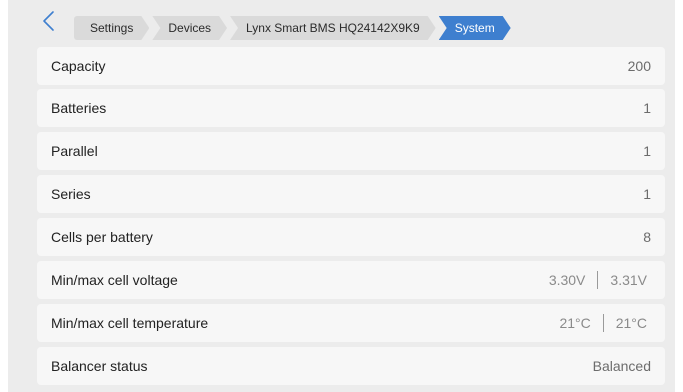  I want to click on parallel-value: 1, so click(647, 151).